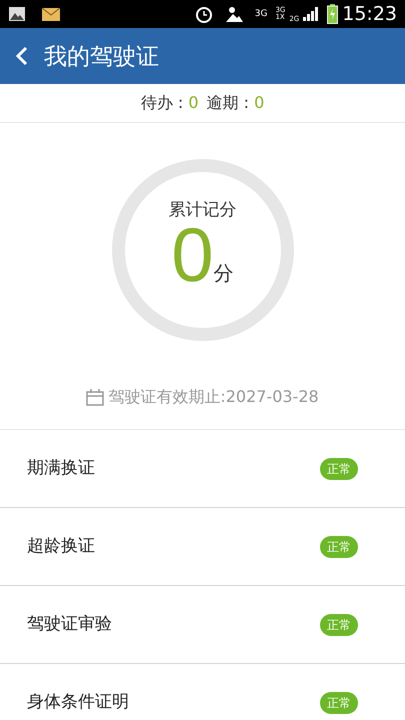 This screenshot has height=720, width=405. Describe the element at coordinates (61, 546) in the screenshot. I see `row-label: 超龄换证` at that location.